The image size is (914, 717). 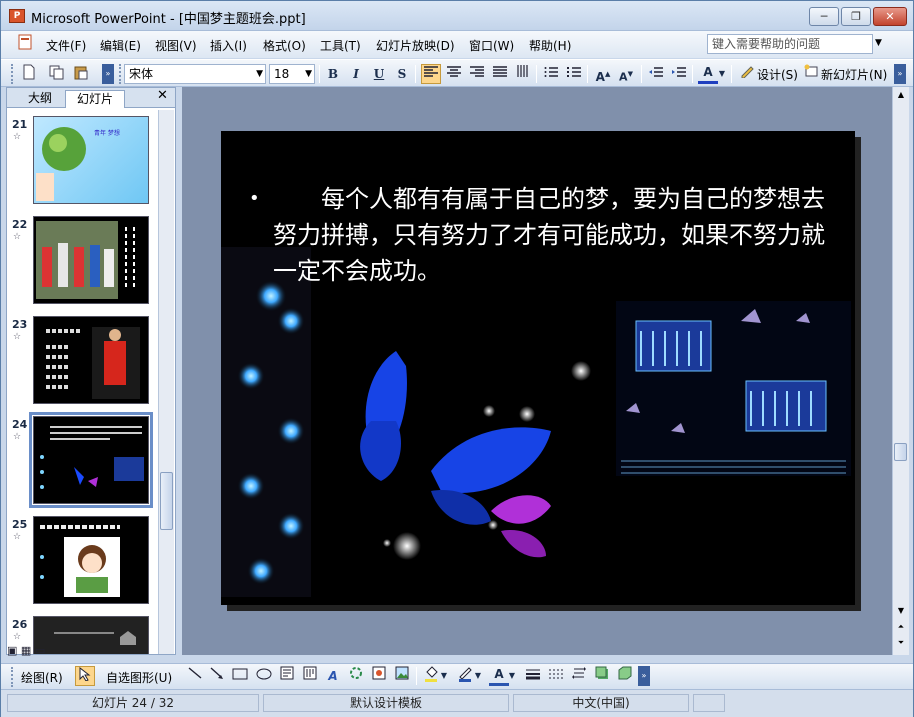 What do you see at coordinates (340, 45) in the screenshot?
I see `menu-tools: 工具(T)` at bounding box center [340, 45].